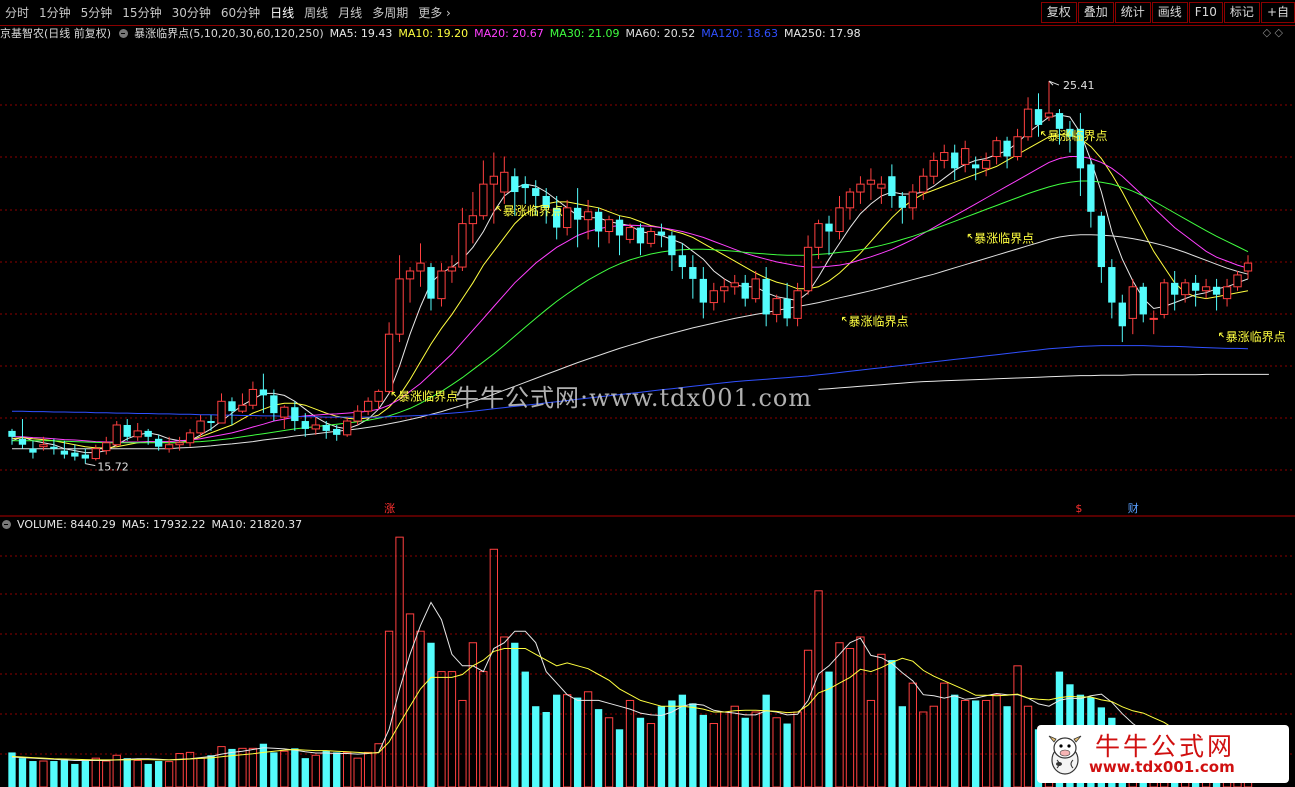  What do you see at coordinates (389, 508) in the screenshot?
I see `event-label-0: 涨` at bounding box center [389, 508].